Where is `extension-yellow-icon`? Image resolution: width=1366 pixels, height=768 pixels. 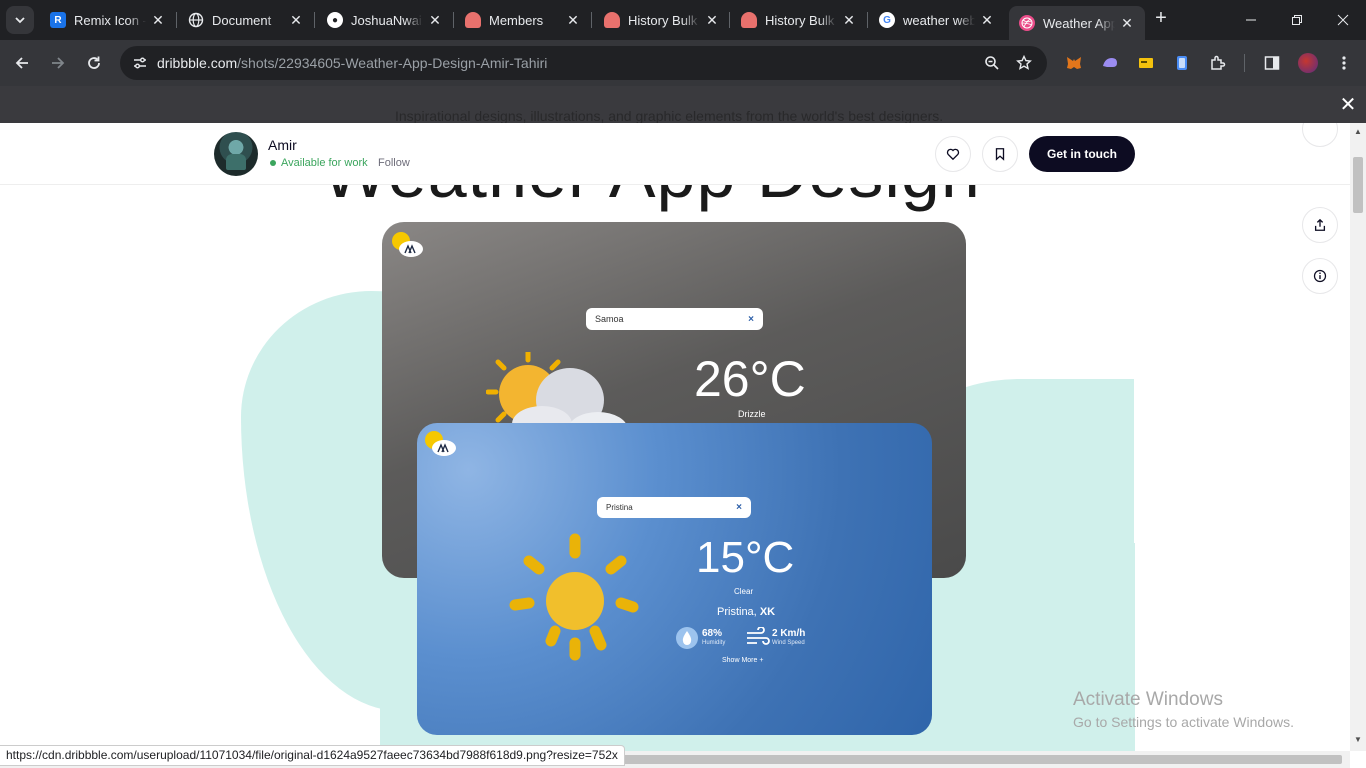 extension-yellow-icon is located at coordinates (1146, 63).